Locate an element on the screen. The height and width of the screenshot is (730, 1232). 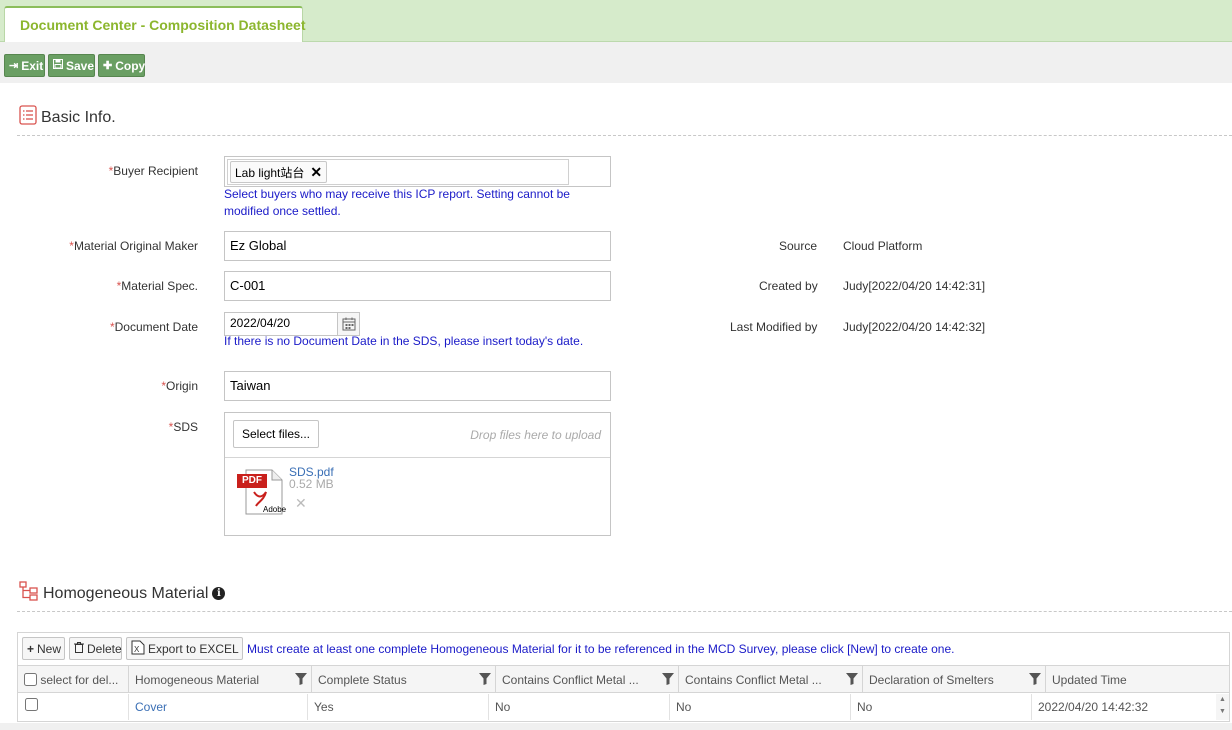
delete-label: Delete is located at coordinates (104, 648).